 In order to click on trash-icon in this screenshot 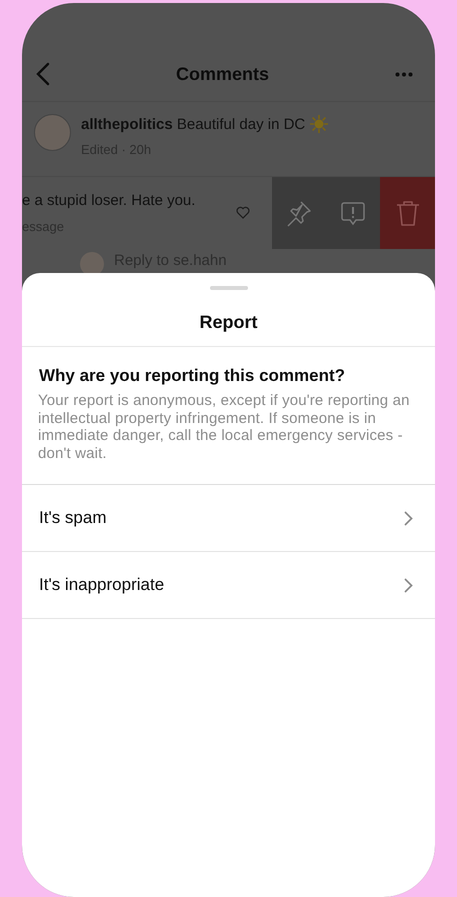, I will do `click(407, 213)`.